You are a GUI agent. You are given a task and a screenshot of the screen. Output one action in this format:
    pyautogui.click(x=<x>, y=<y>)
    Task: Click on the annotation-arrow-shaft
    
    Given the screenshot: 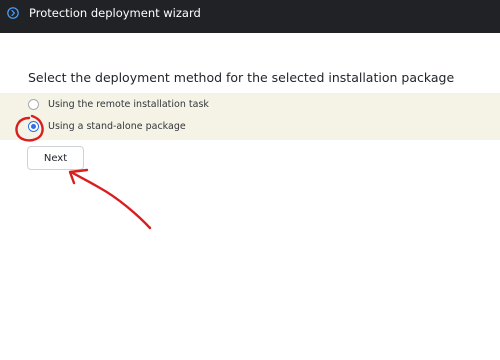 What is the action you would take?
    pyautogui.click(x=110, y=200)
    